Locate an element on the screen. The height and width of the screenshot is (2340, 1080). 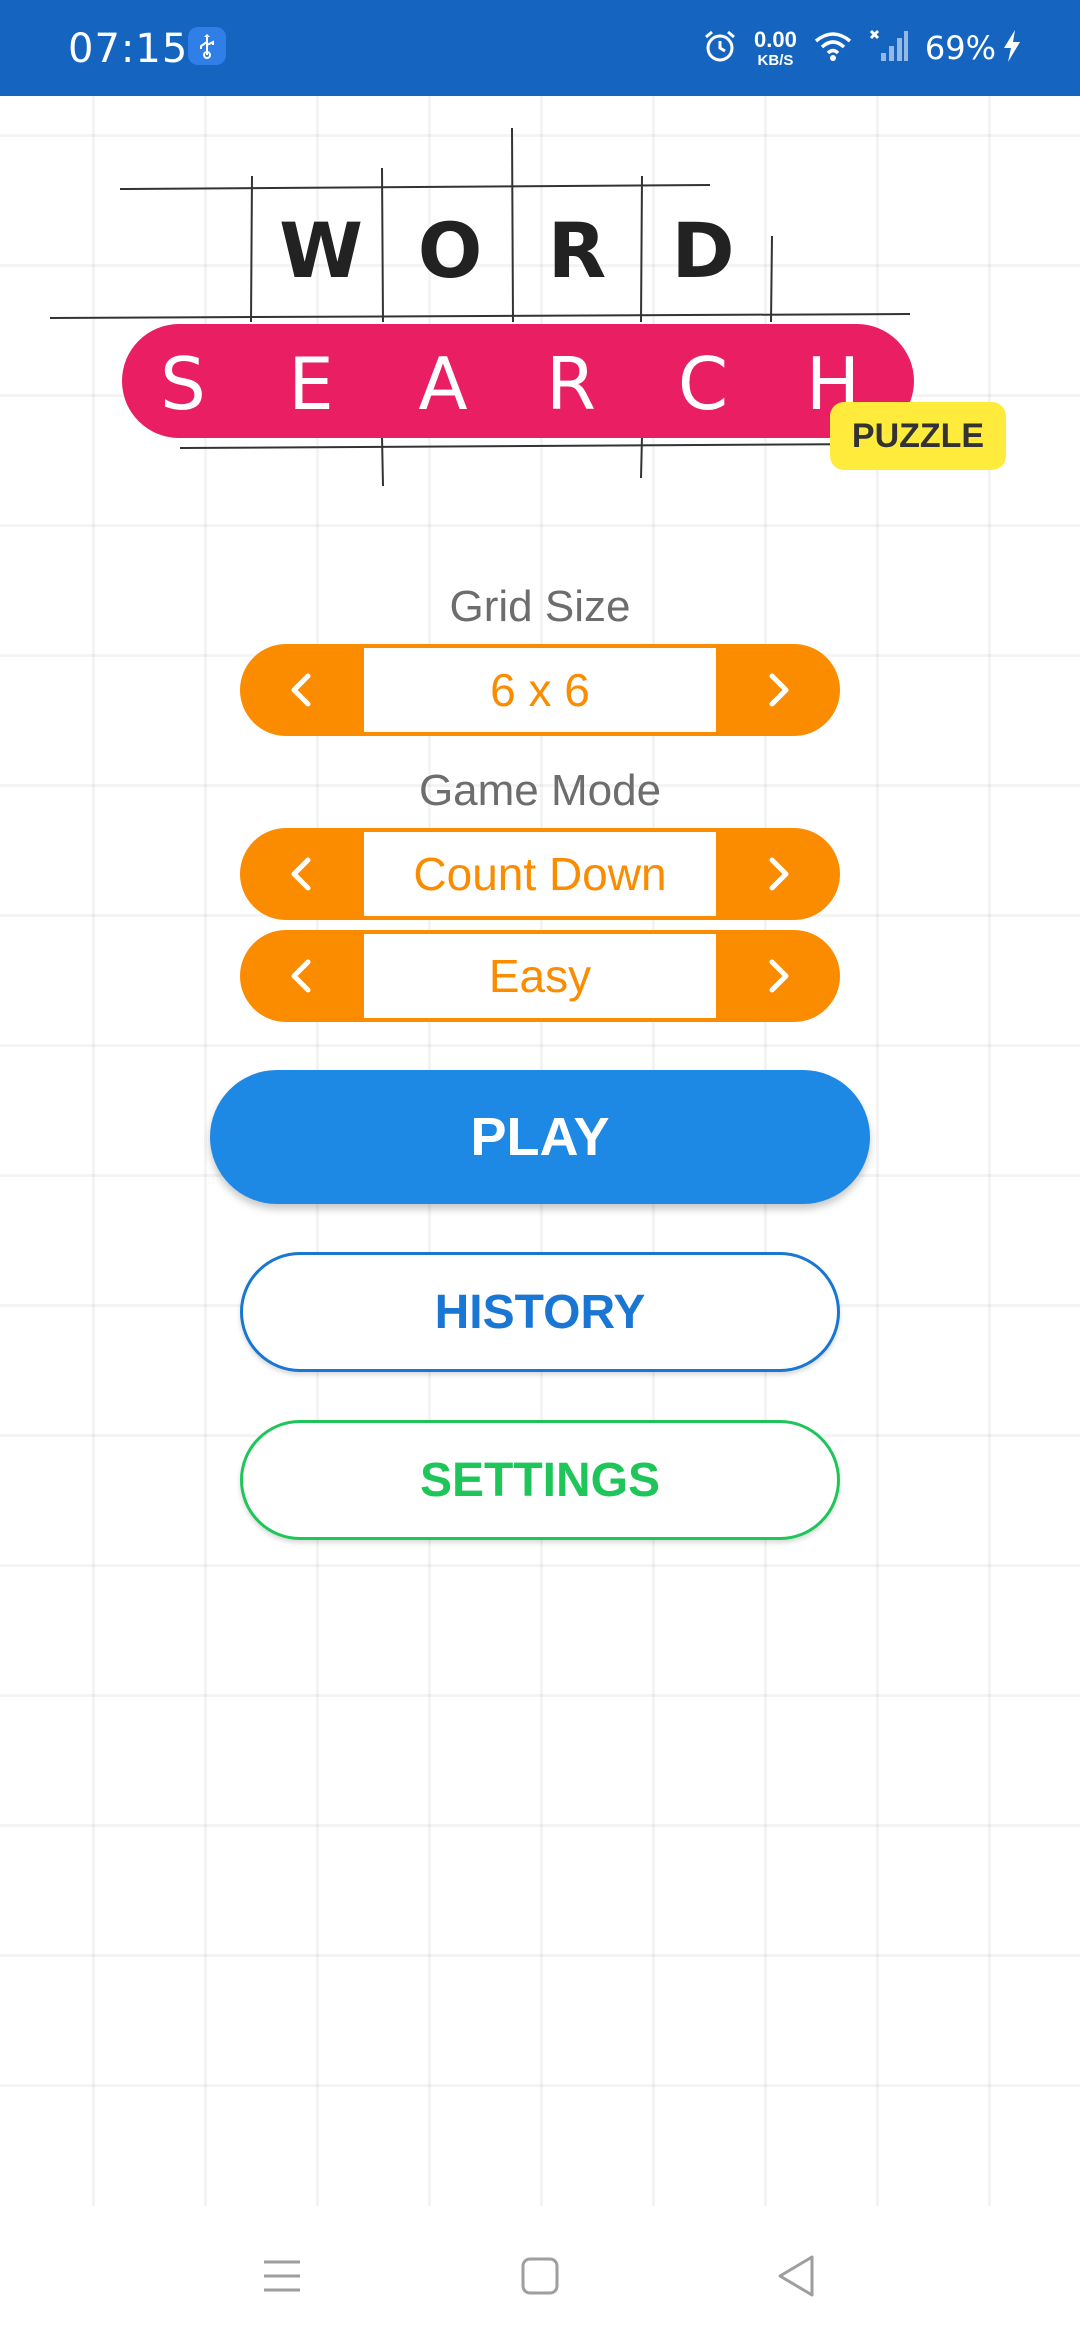
charging-icon is located at coordinates (1012, 48).